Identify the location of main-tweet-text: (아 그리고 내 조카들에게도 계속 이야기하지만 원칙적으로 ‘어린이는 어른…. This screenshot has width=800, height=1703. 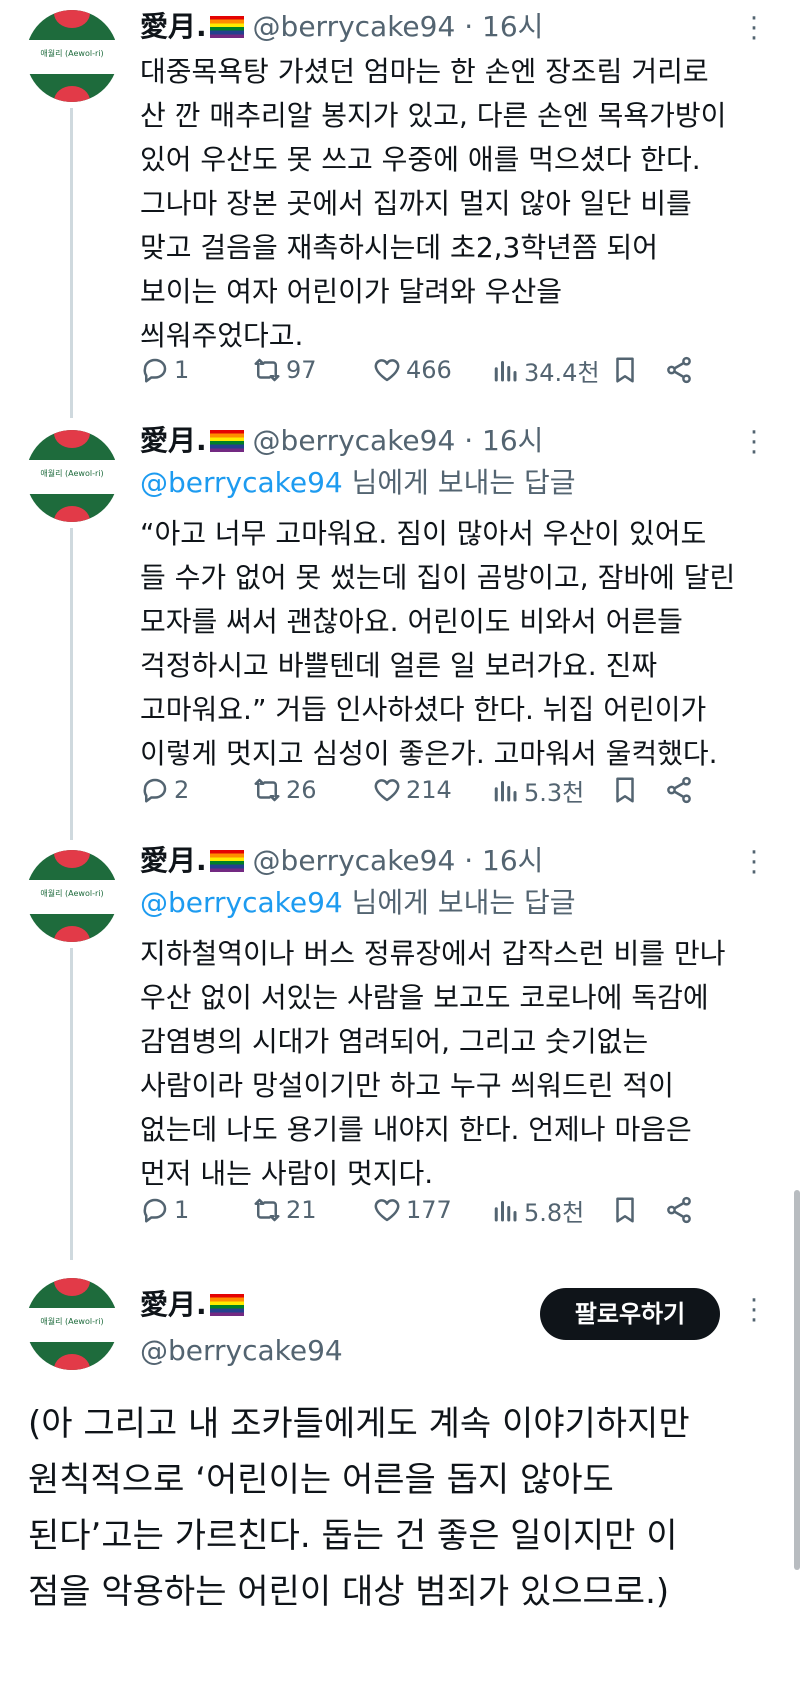
(359, 1508).